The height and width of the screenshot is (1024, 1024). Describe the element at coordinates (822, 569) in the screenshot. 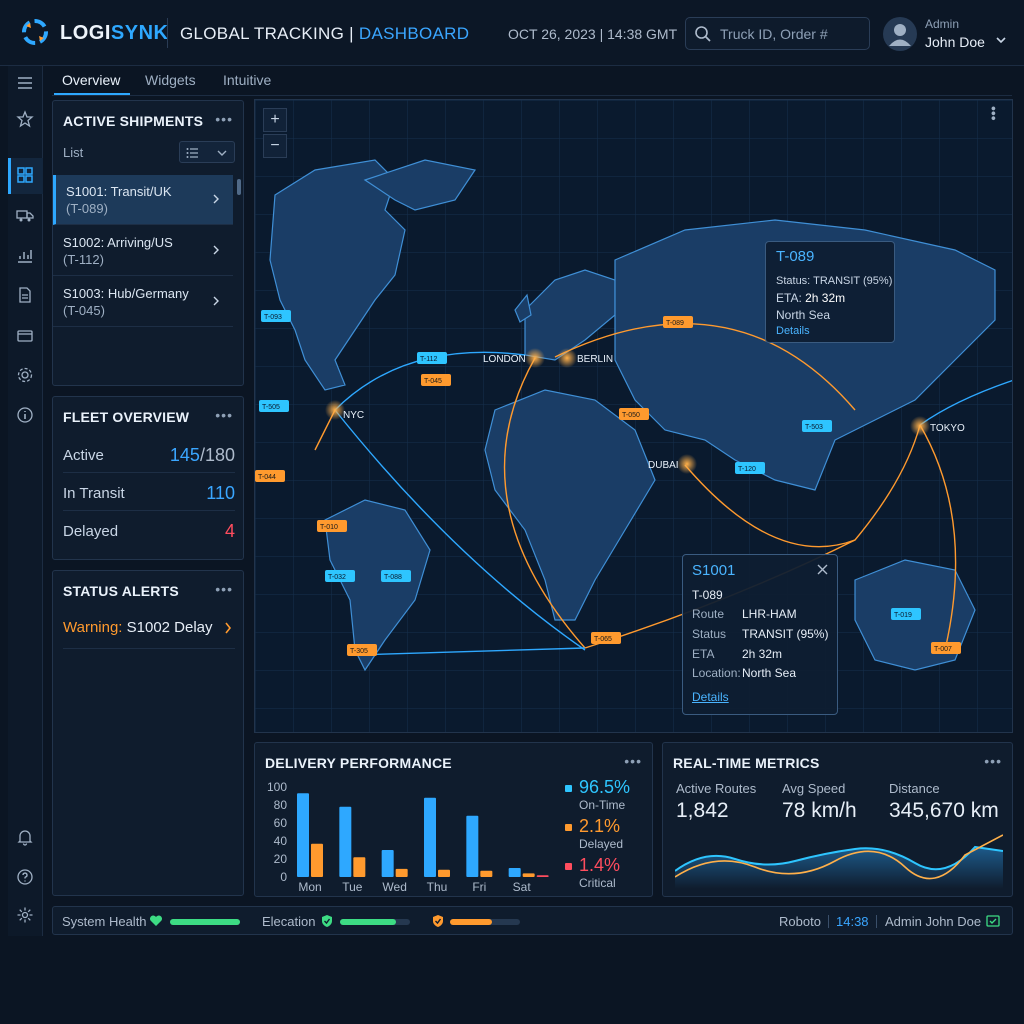

I see `close-icon` at that location.